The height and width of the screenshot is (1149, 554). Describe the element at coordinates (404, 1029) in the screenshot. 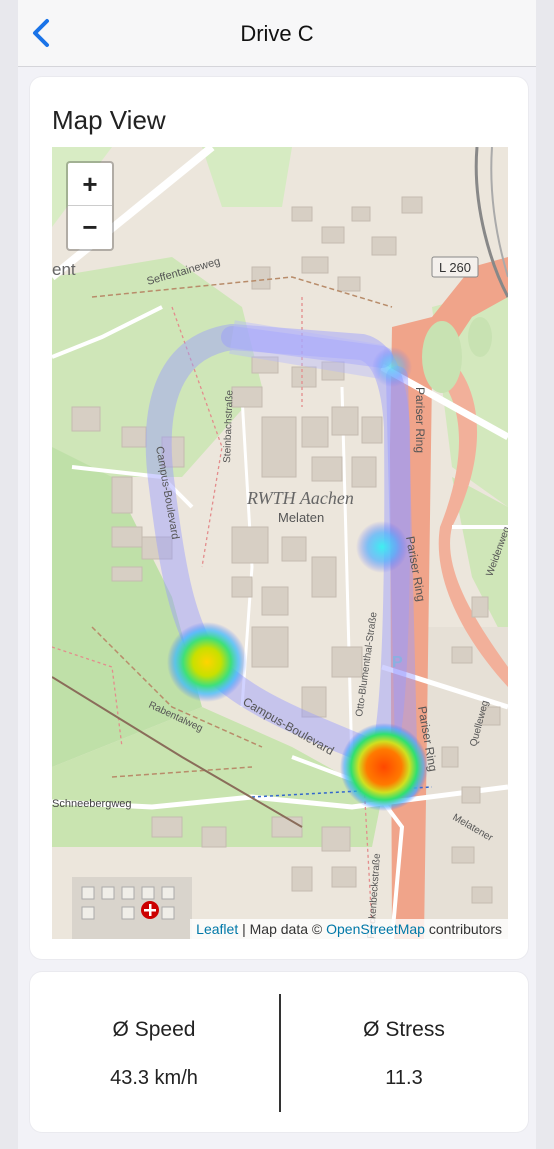

I see `stress-label: Ø Stress` at that location.